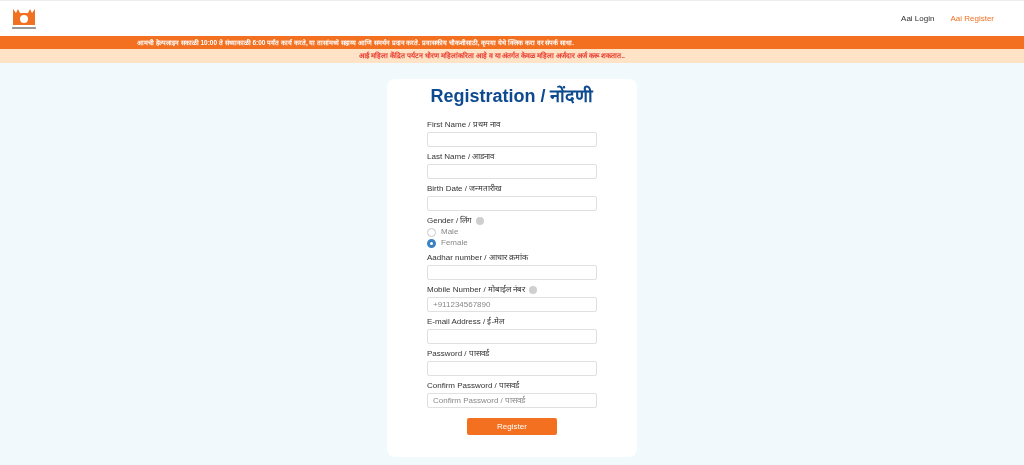  I want to click on radio-label: Male, so click(450, 232).